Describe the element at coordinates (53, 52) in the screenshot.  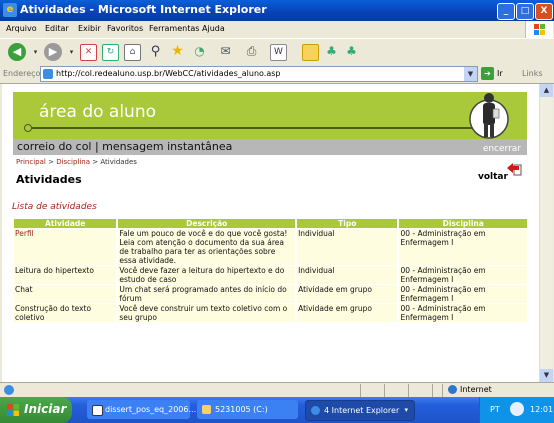
I see `forward-icon: ▶` at that location.